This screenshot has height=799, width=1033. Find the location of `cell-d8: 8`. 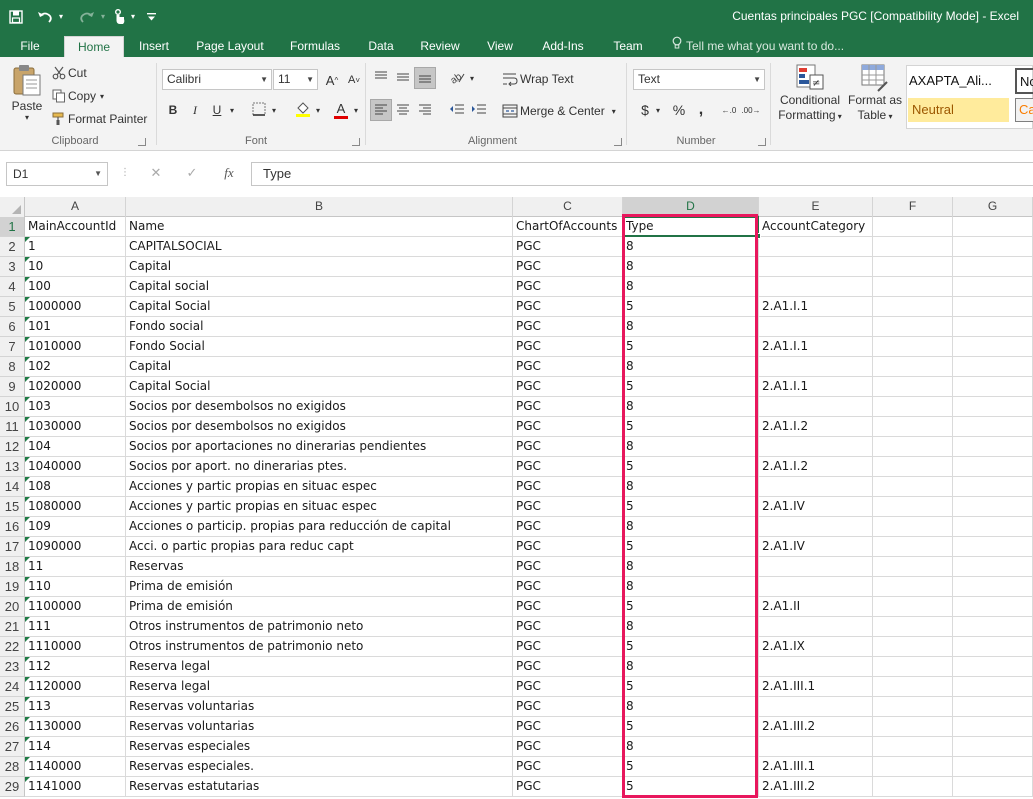

cell-d8: 8 is located at coordinates (691, 367).